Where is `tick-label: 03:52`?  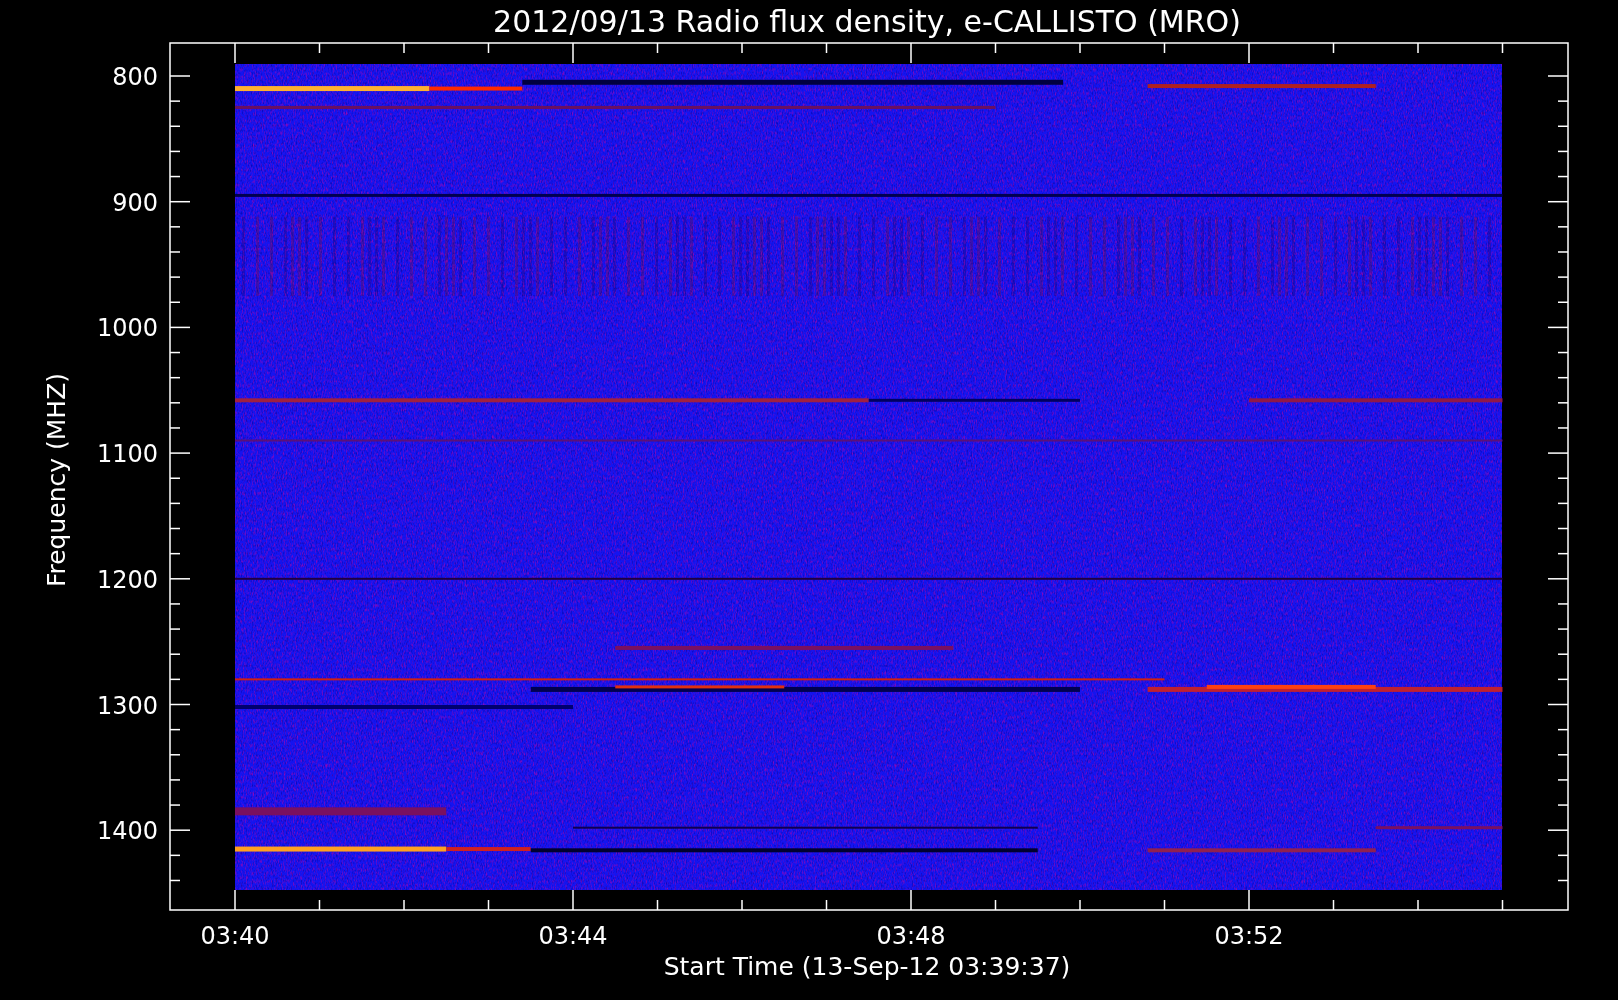 tick-label: 03:52 is located at coordinates (1249, 936).